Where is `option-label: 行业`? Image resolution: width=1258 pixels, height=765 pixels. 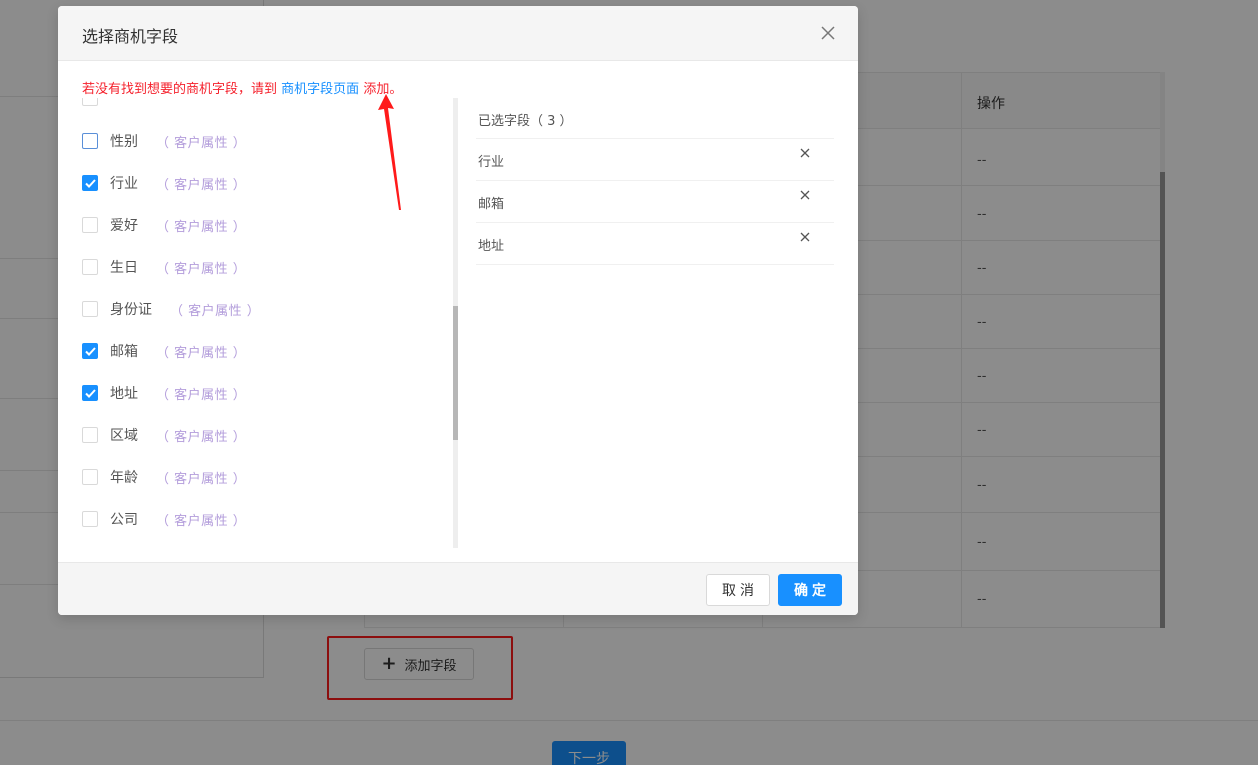 option-label: 行业 is located at coordinates (124, 184).